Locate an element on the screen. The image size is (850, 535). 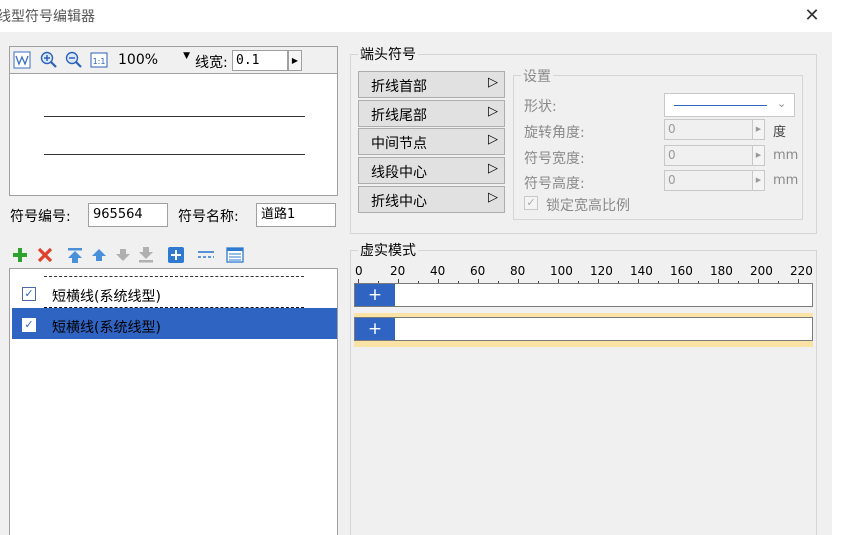
move-top-icon is located at coordinates (75, 255).